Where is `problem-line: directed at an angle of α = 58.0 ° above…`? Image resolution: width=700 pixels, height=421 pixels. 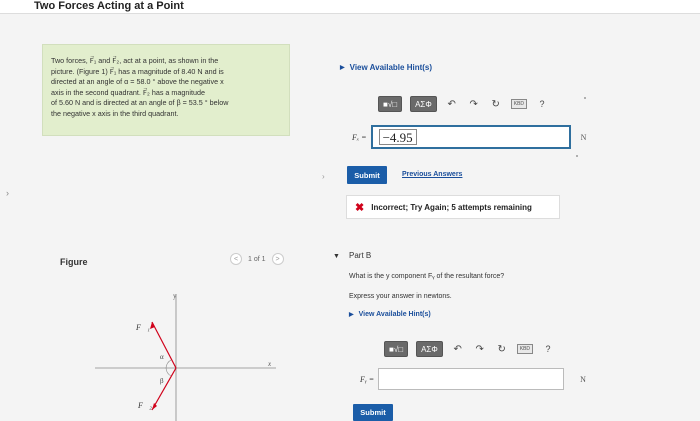
problem-line: directed at an angle of α = 58.0 ° above… is located at coordinates (137, 82).